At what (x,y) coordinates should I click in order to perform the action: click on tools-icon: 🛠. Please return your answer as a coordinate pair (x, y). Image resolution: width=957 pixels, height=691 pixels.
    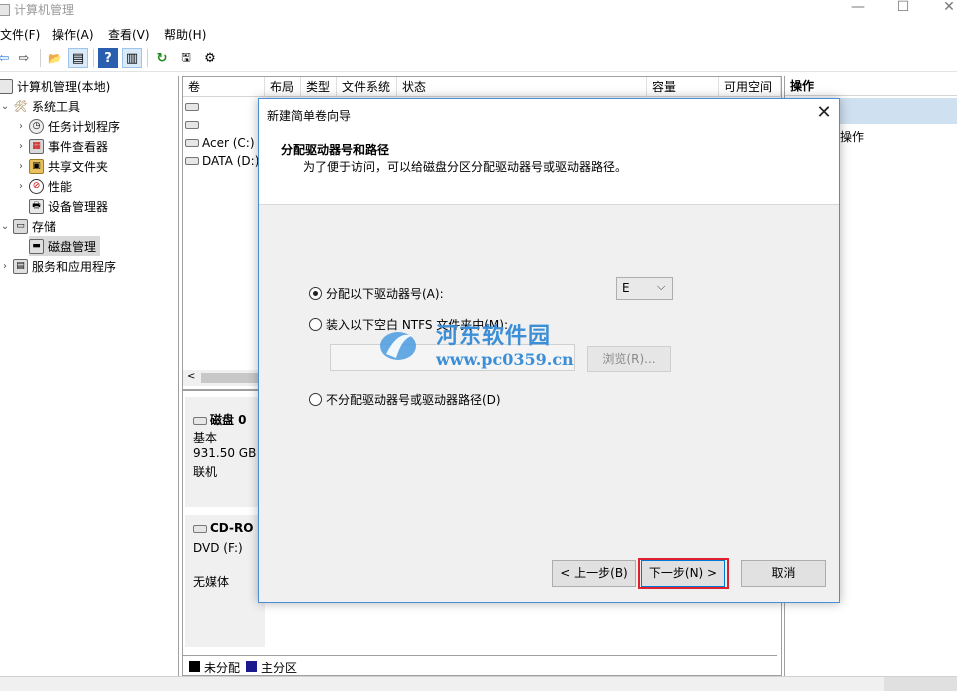
    Looking at the image, I should click on (20, 106).